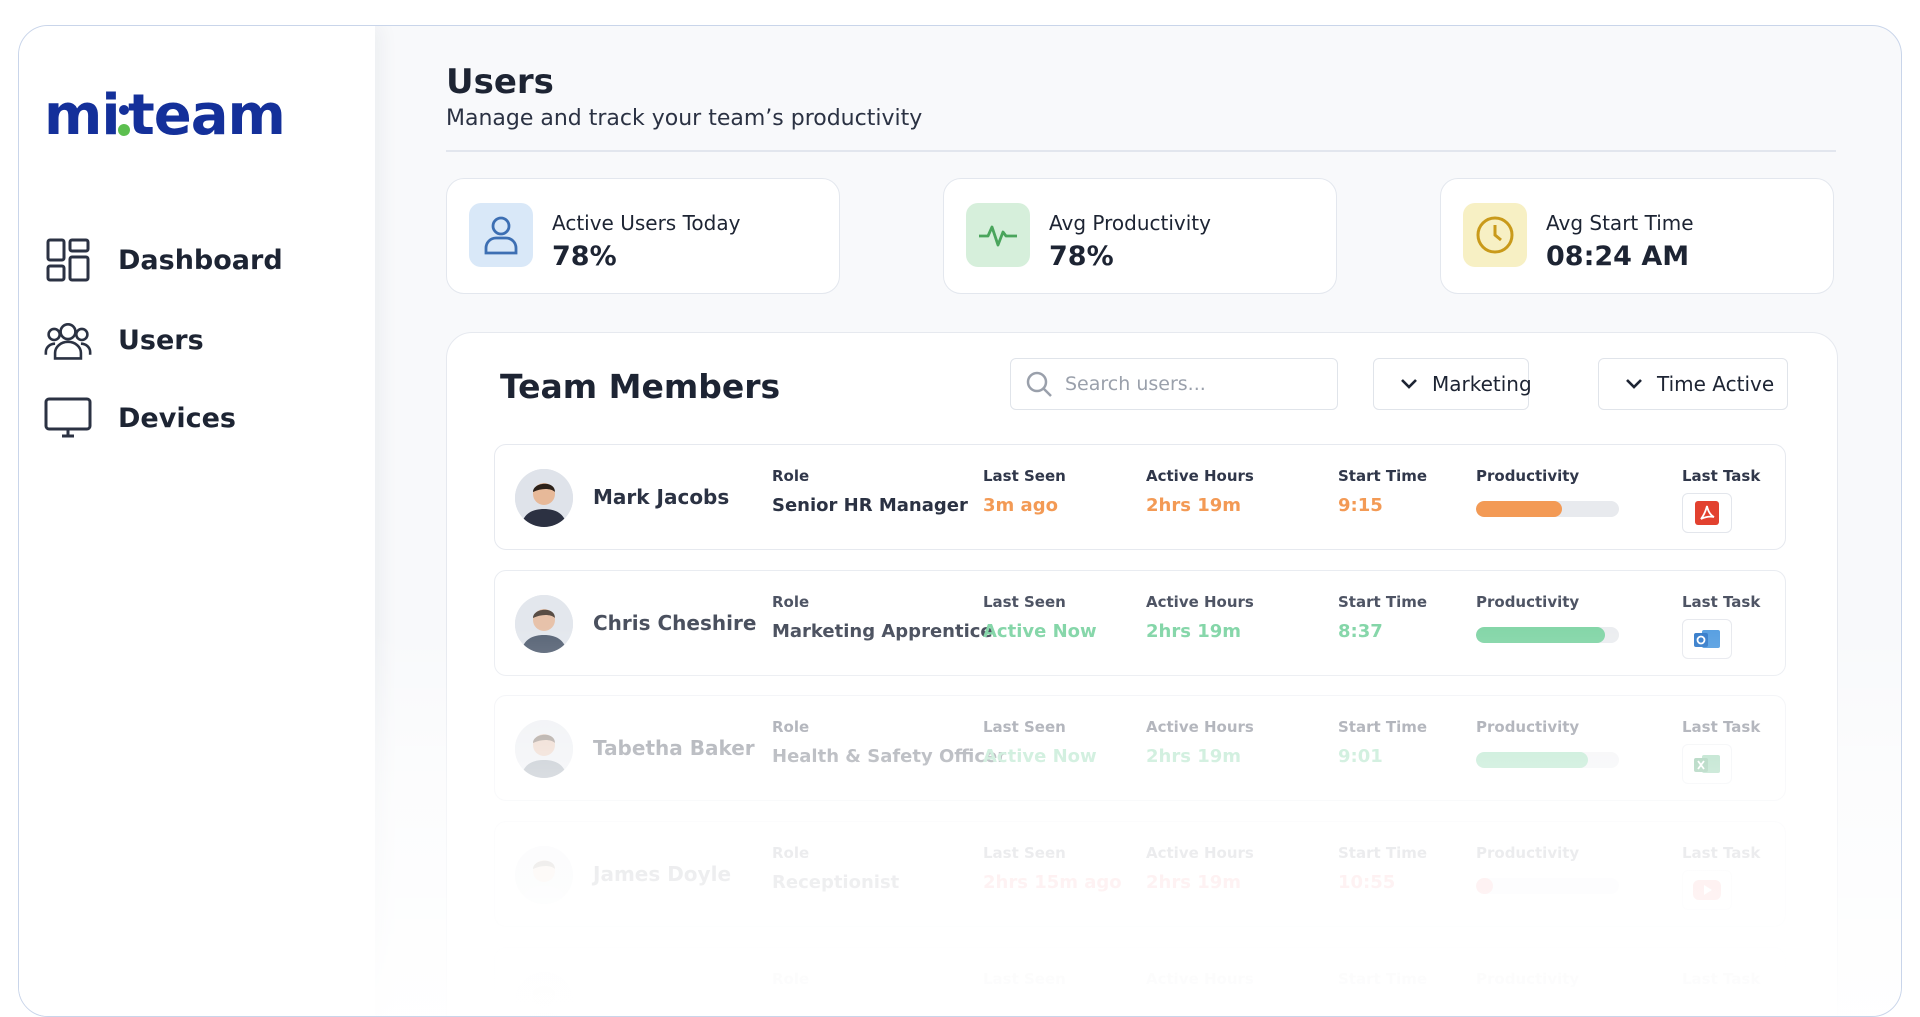 Image resolution: width=1920 pixels, height=1017 pixels. What do you see at coordinates (889, 742) in the screenshot?
I see `col-role: Role Health & Safety Officer` at bounding box center [889, 742].